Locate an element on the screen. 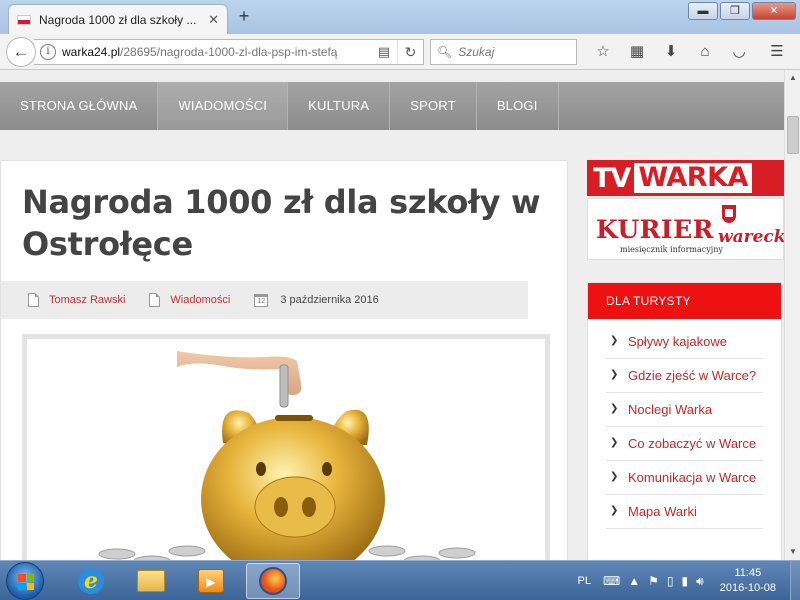 Image resolution: width=800 pixels, height=600 pixels. clock-date: 2016-10-08 is located at coordinates (747, 588).